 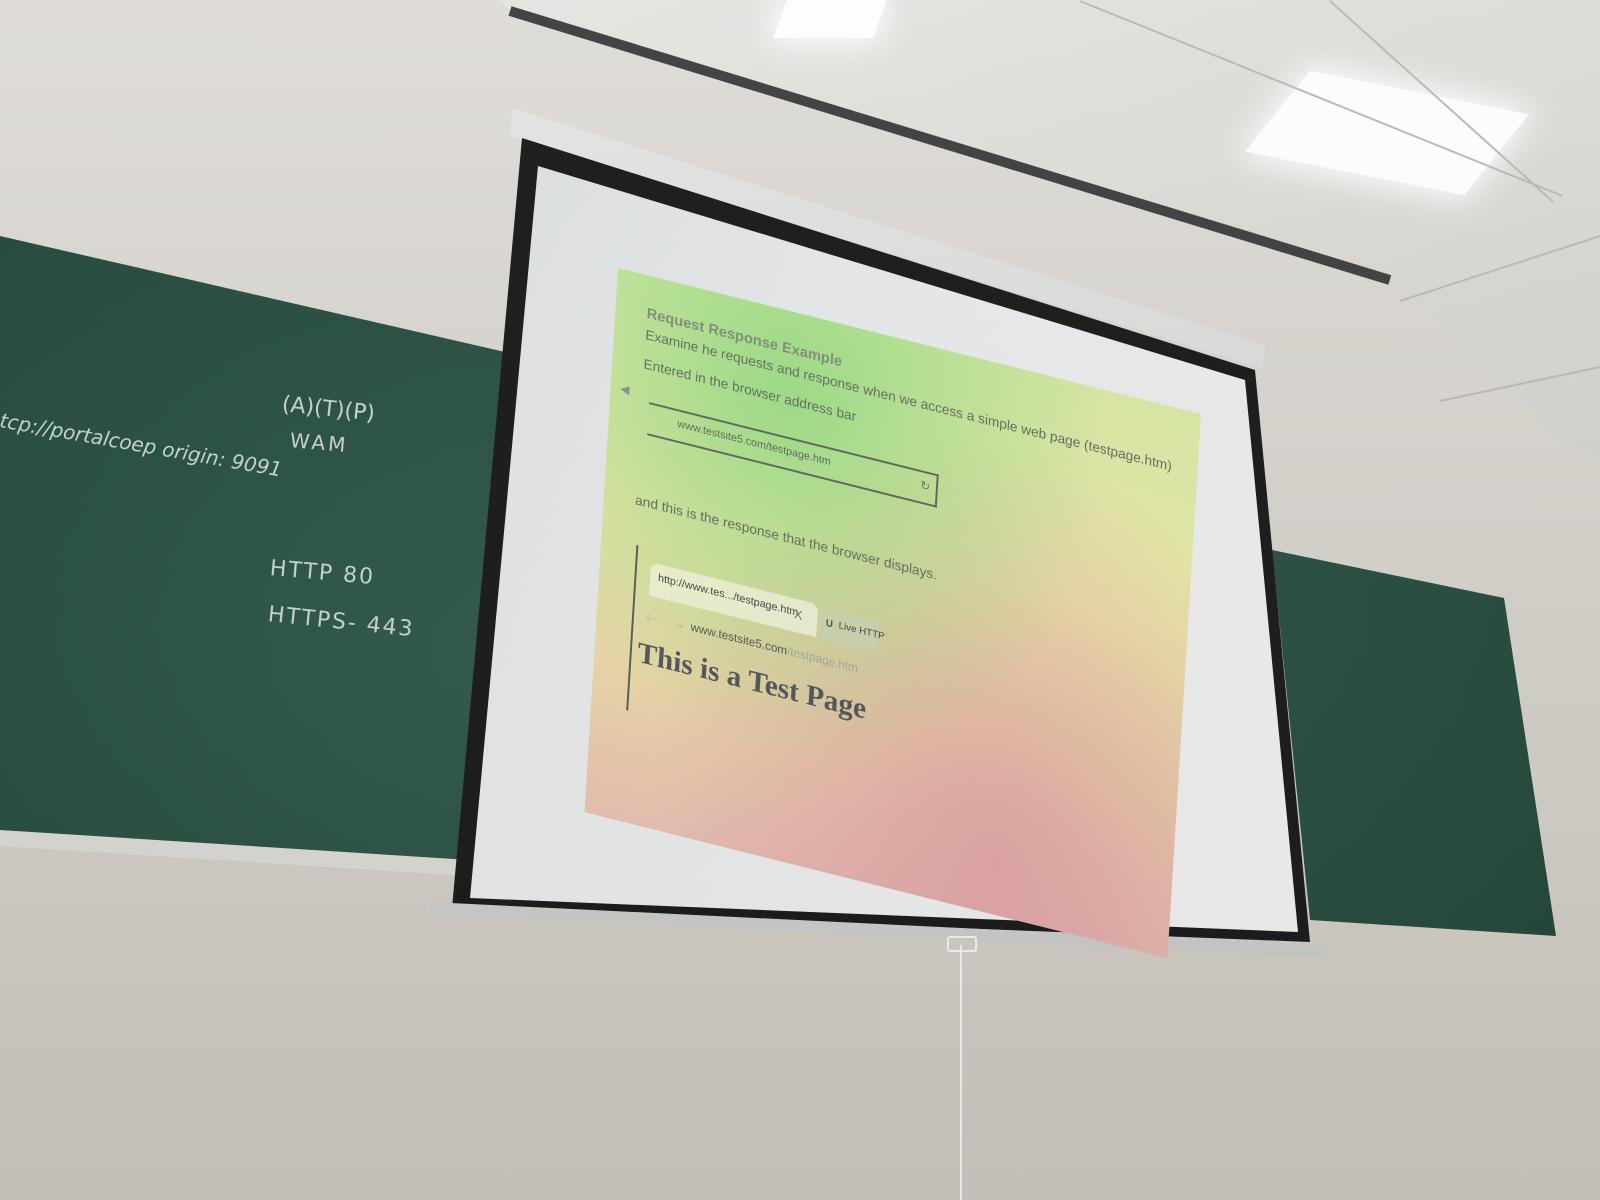 What do you see at coordinates (679, 623) in the screenshot?
I see `forward-arrow-icon: →` at bounding box center [679, 623].